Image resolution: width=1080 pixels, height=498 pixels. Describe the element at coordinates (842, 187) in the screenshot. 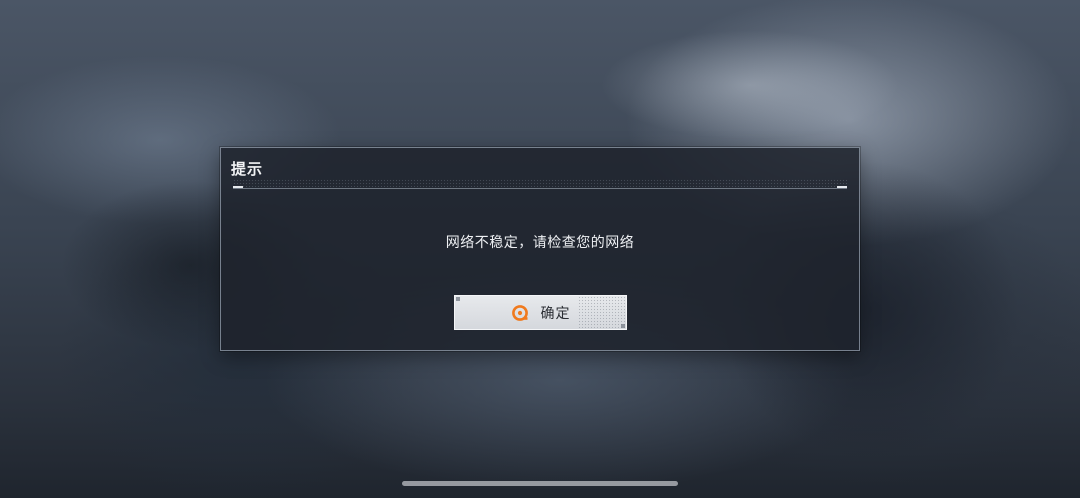

I see `divider-cap-right` at that location.